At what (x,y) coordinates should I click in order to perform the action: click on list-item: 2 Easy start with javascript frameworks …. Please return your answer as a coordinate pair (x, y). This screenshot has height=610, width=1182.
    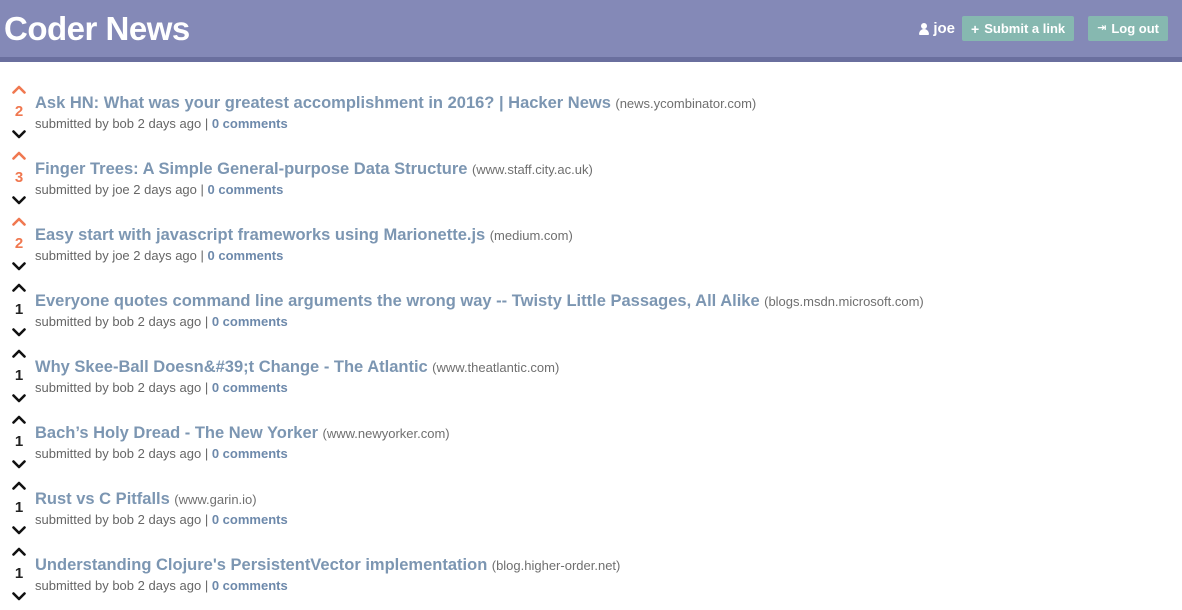
    Looking at the image, I should click on (591, 247).